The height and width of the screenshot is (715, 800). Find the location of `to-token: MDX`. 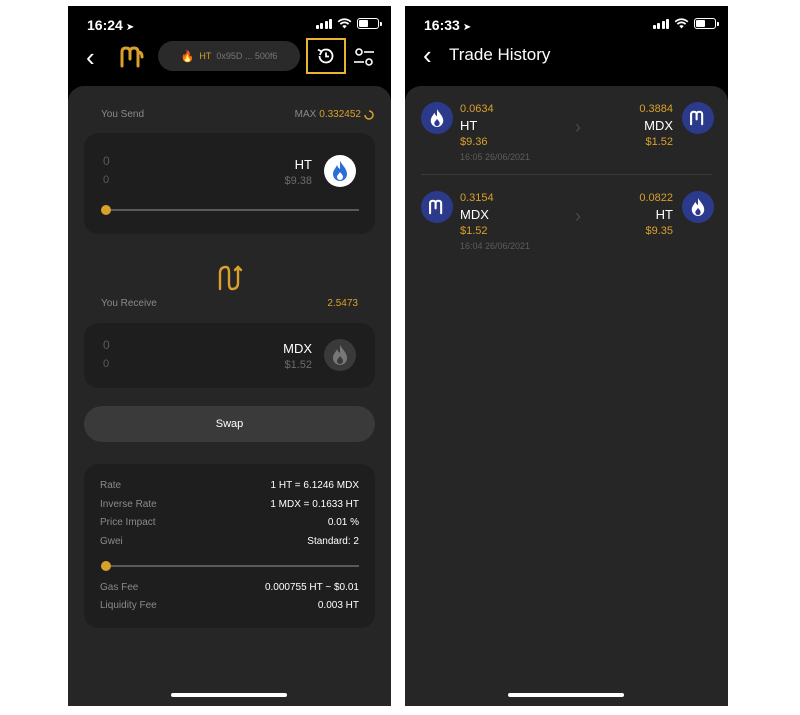

to-token: MDX is located at coordinates (658, 125).